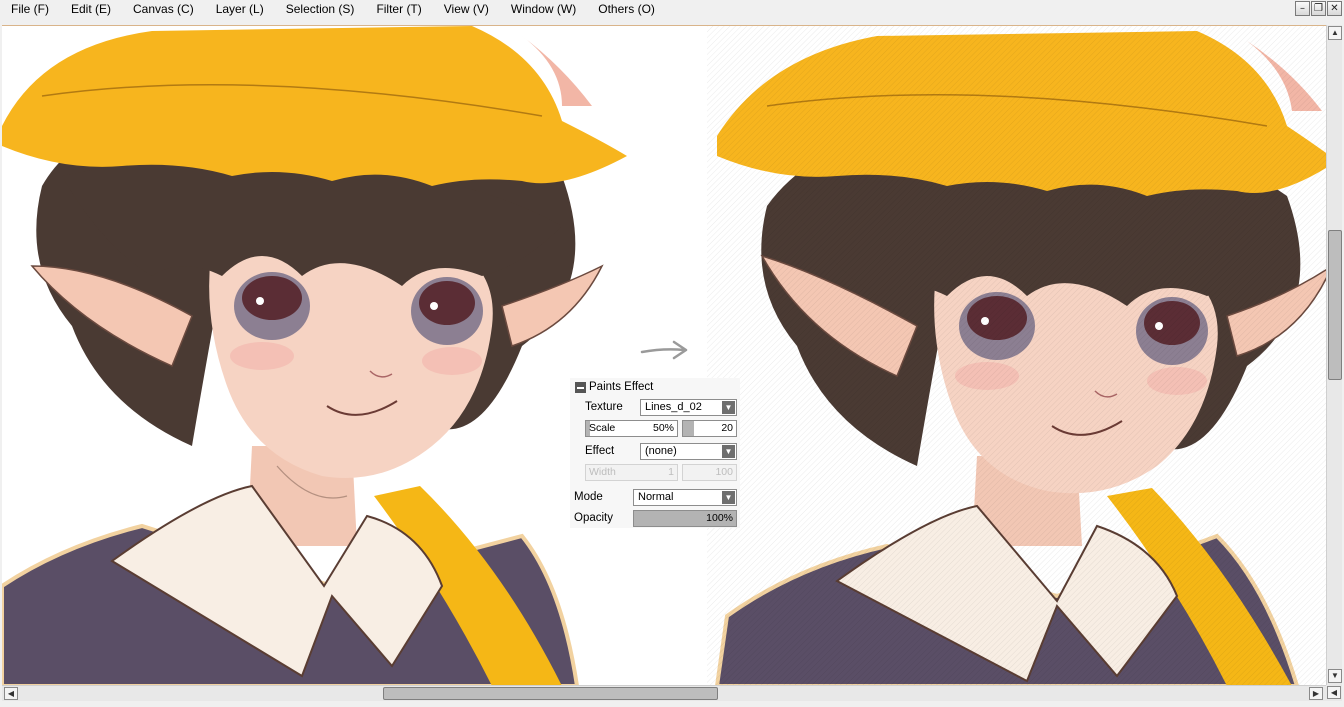  Describe the element at coordinates (600, 451) in the screenshot. I see `effect-label: Effect` at that location.